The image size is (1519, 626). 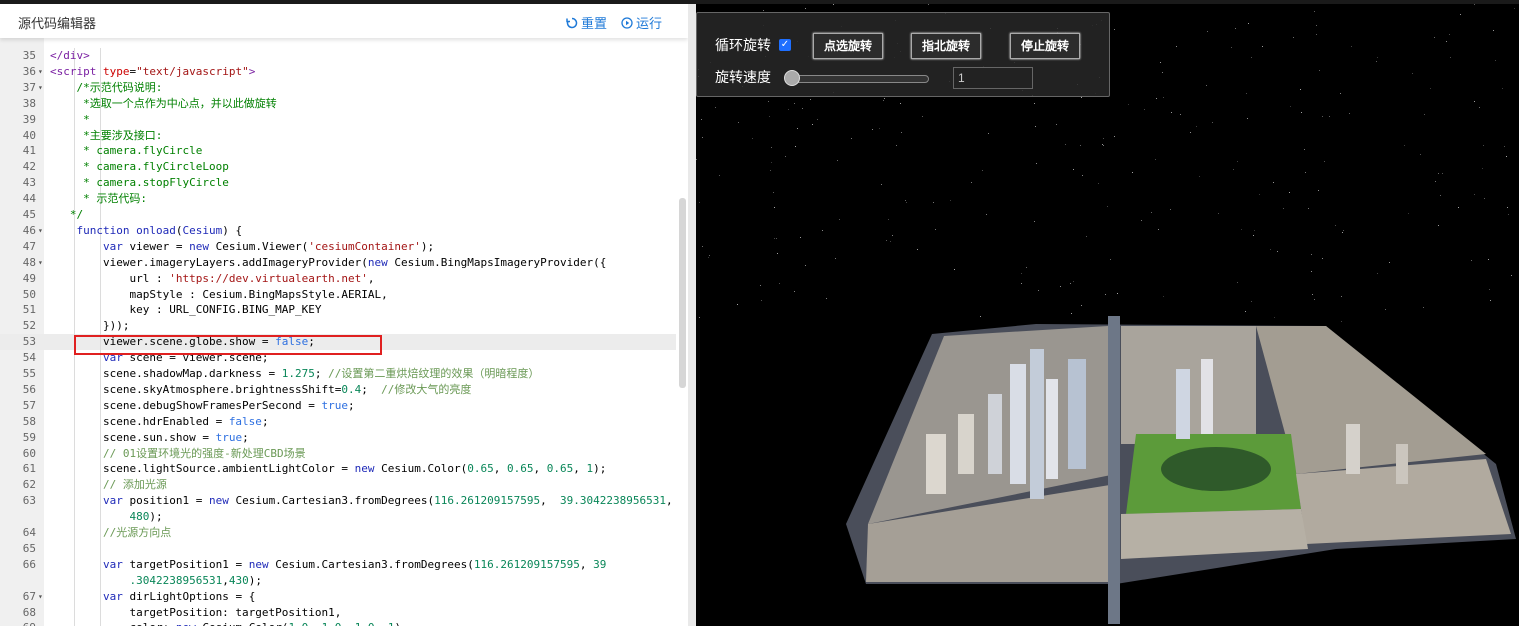 I want to click on code-line: 59 scene.sun.show = true;, so click(x=338, y=437).